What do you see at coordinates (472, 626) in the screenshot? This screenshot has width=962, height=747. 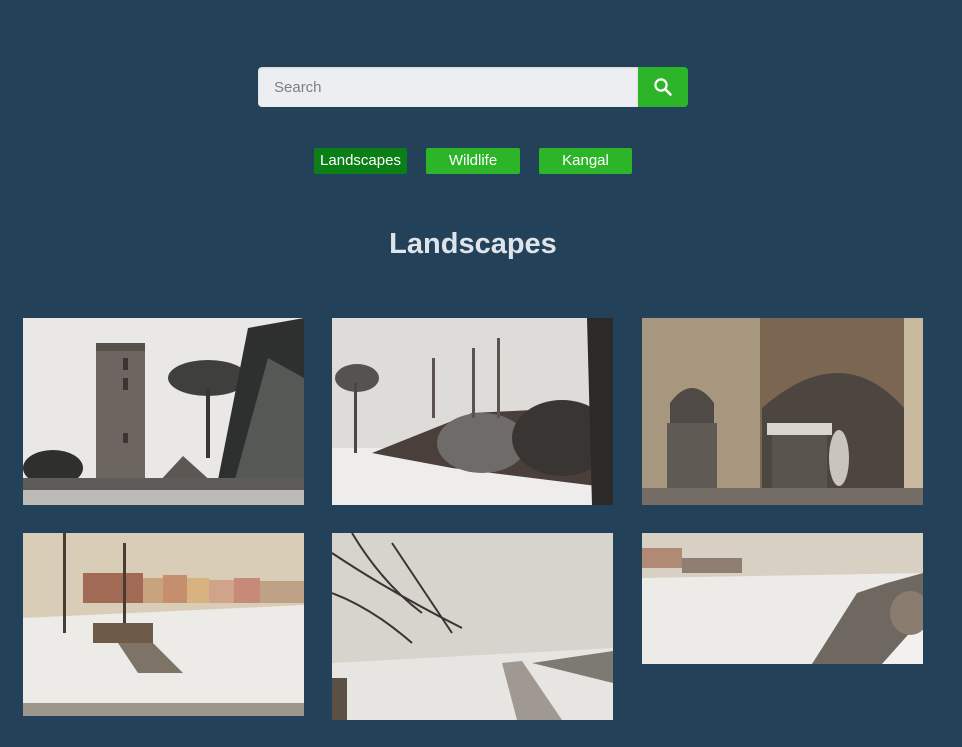 I see `photo-foggy-river-branches` at bounding box center [472, 626].